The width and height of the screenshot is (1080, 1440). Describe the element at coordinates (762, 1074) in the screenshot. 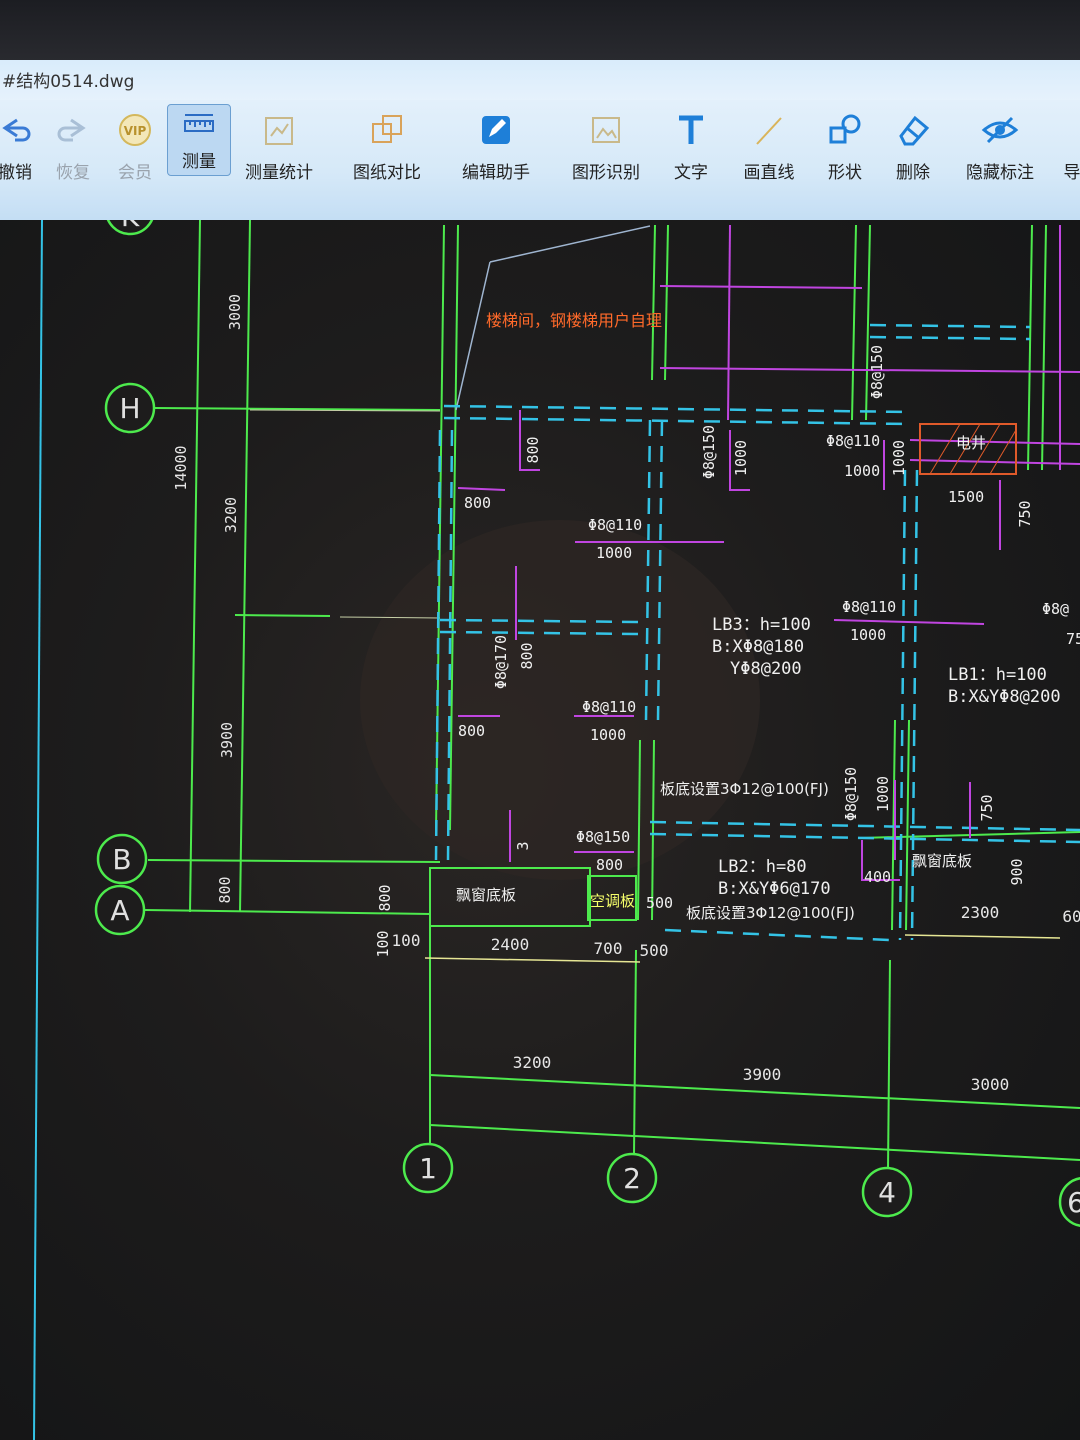

I see `dim-bottom-3900: 3900` at that location.